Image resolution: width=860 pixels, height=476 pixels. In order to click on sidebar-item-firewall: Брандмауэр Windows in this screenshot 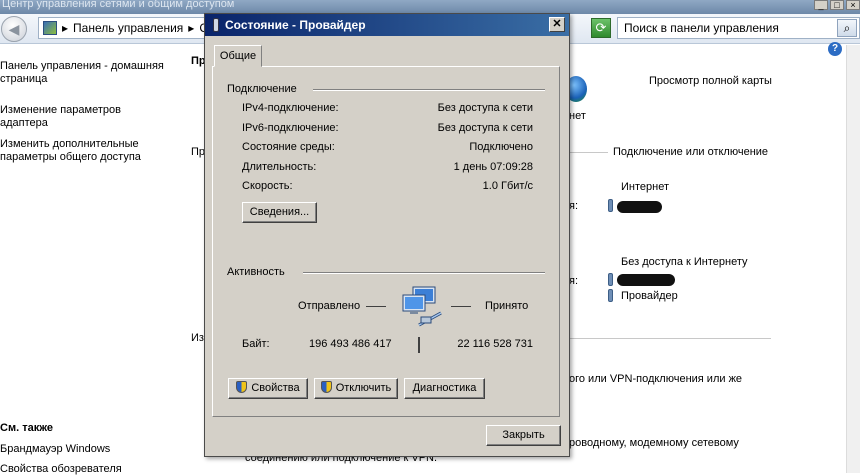, I will do `click(55, 449)`.